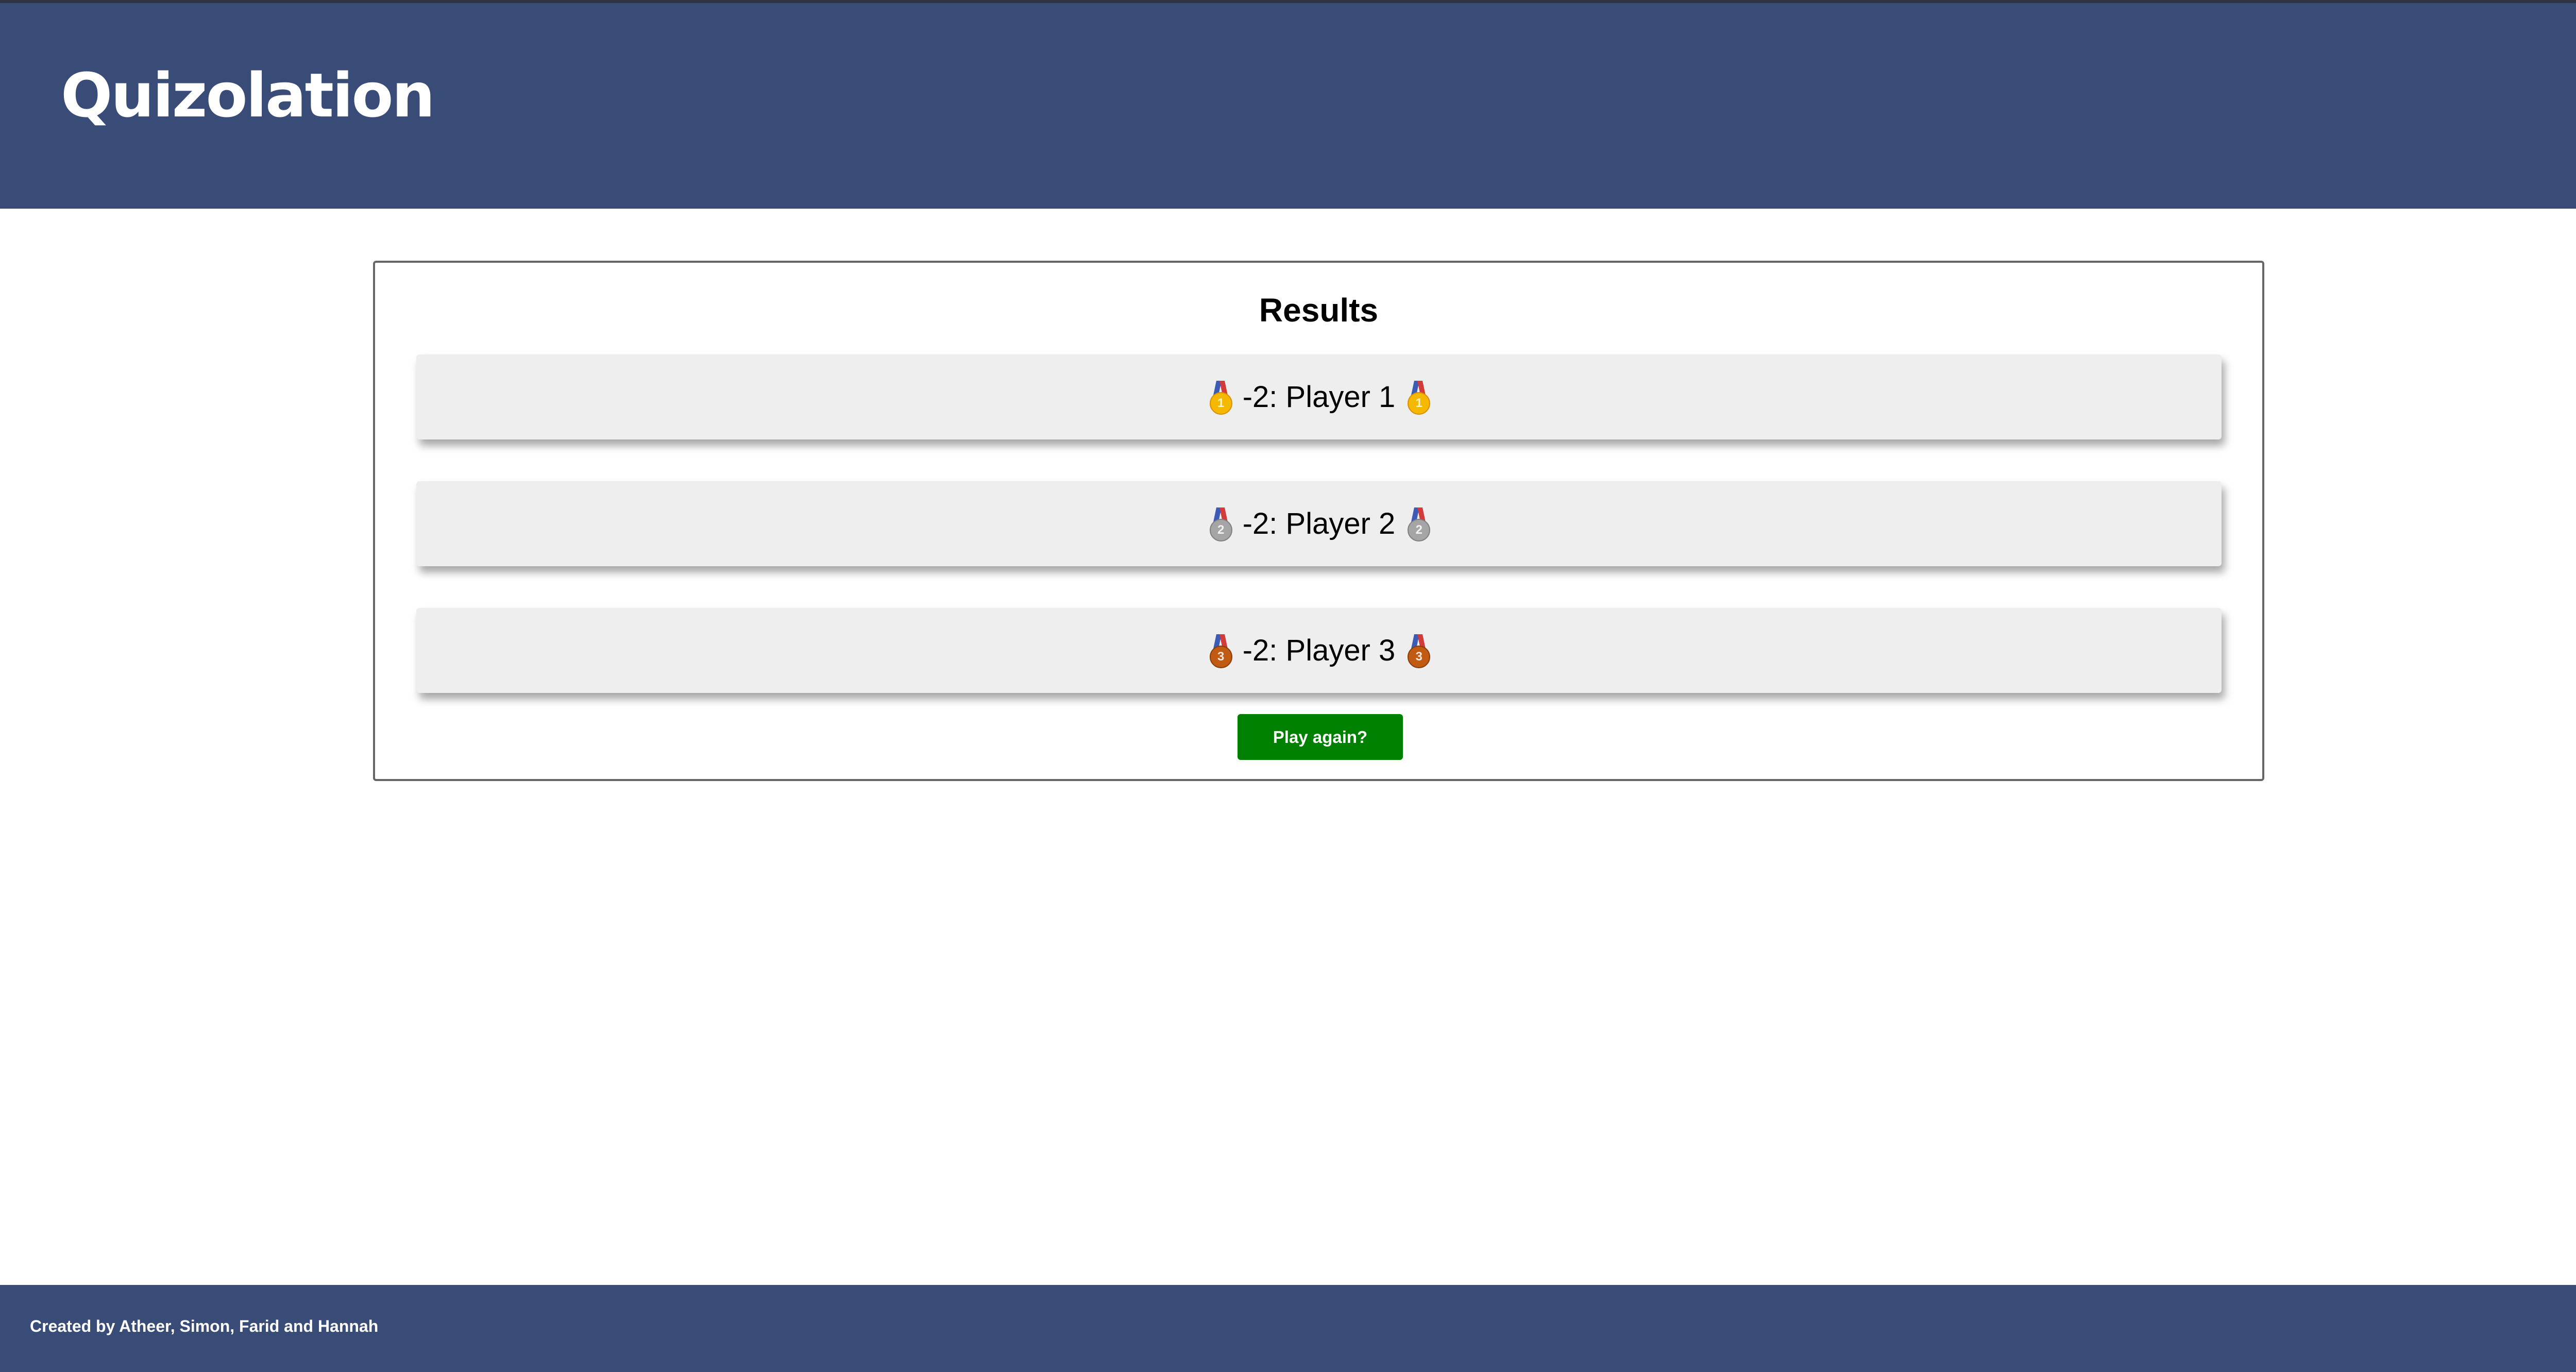  I want to click on result-text: -2: Player 3, so click(1319, 650).